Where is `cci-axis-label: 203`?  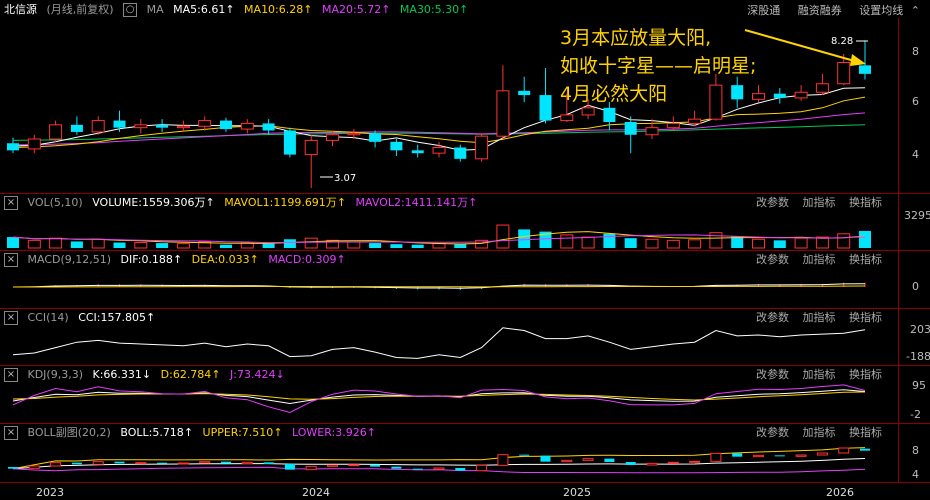 cci-axis-label: 203 is located at coordinates (920, 329).